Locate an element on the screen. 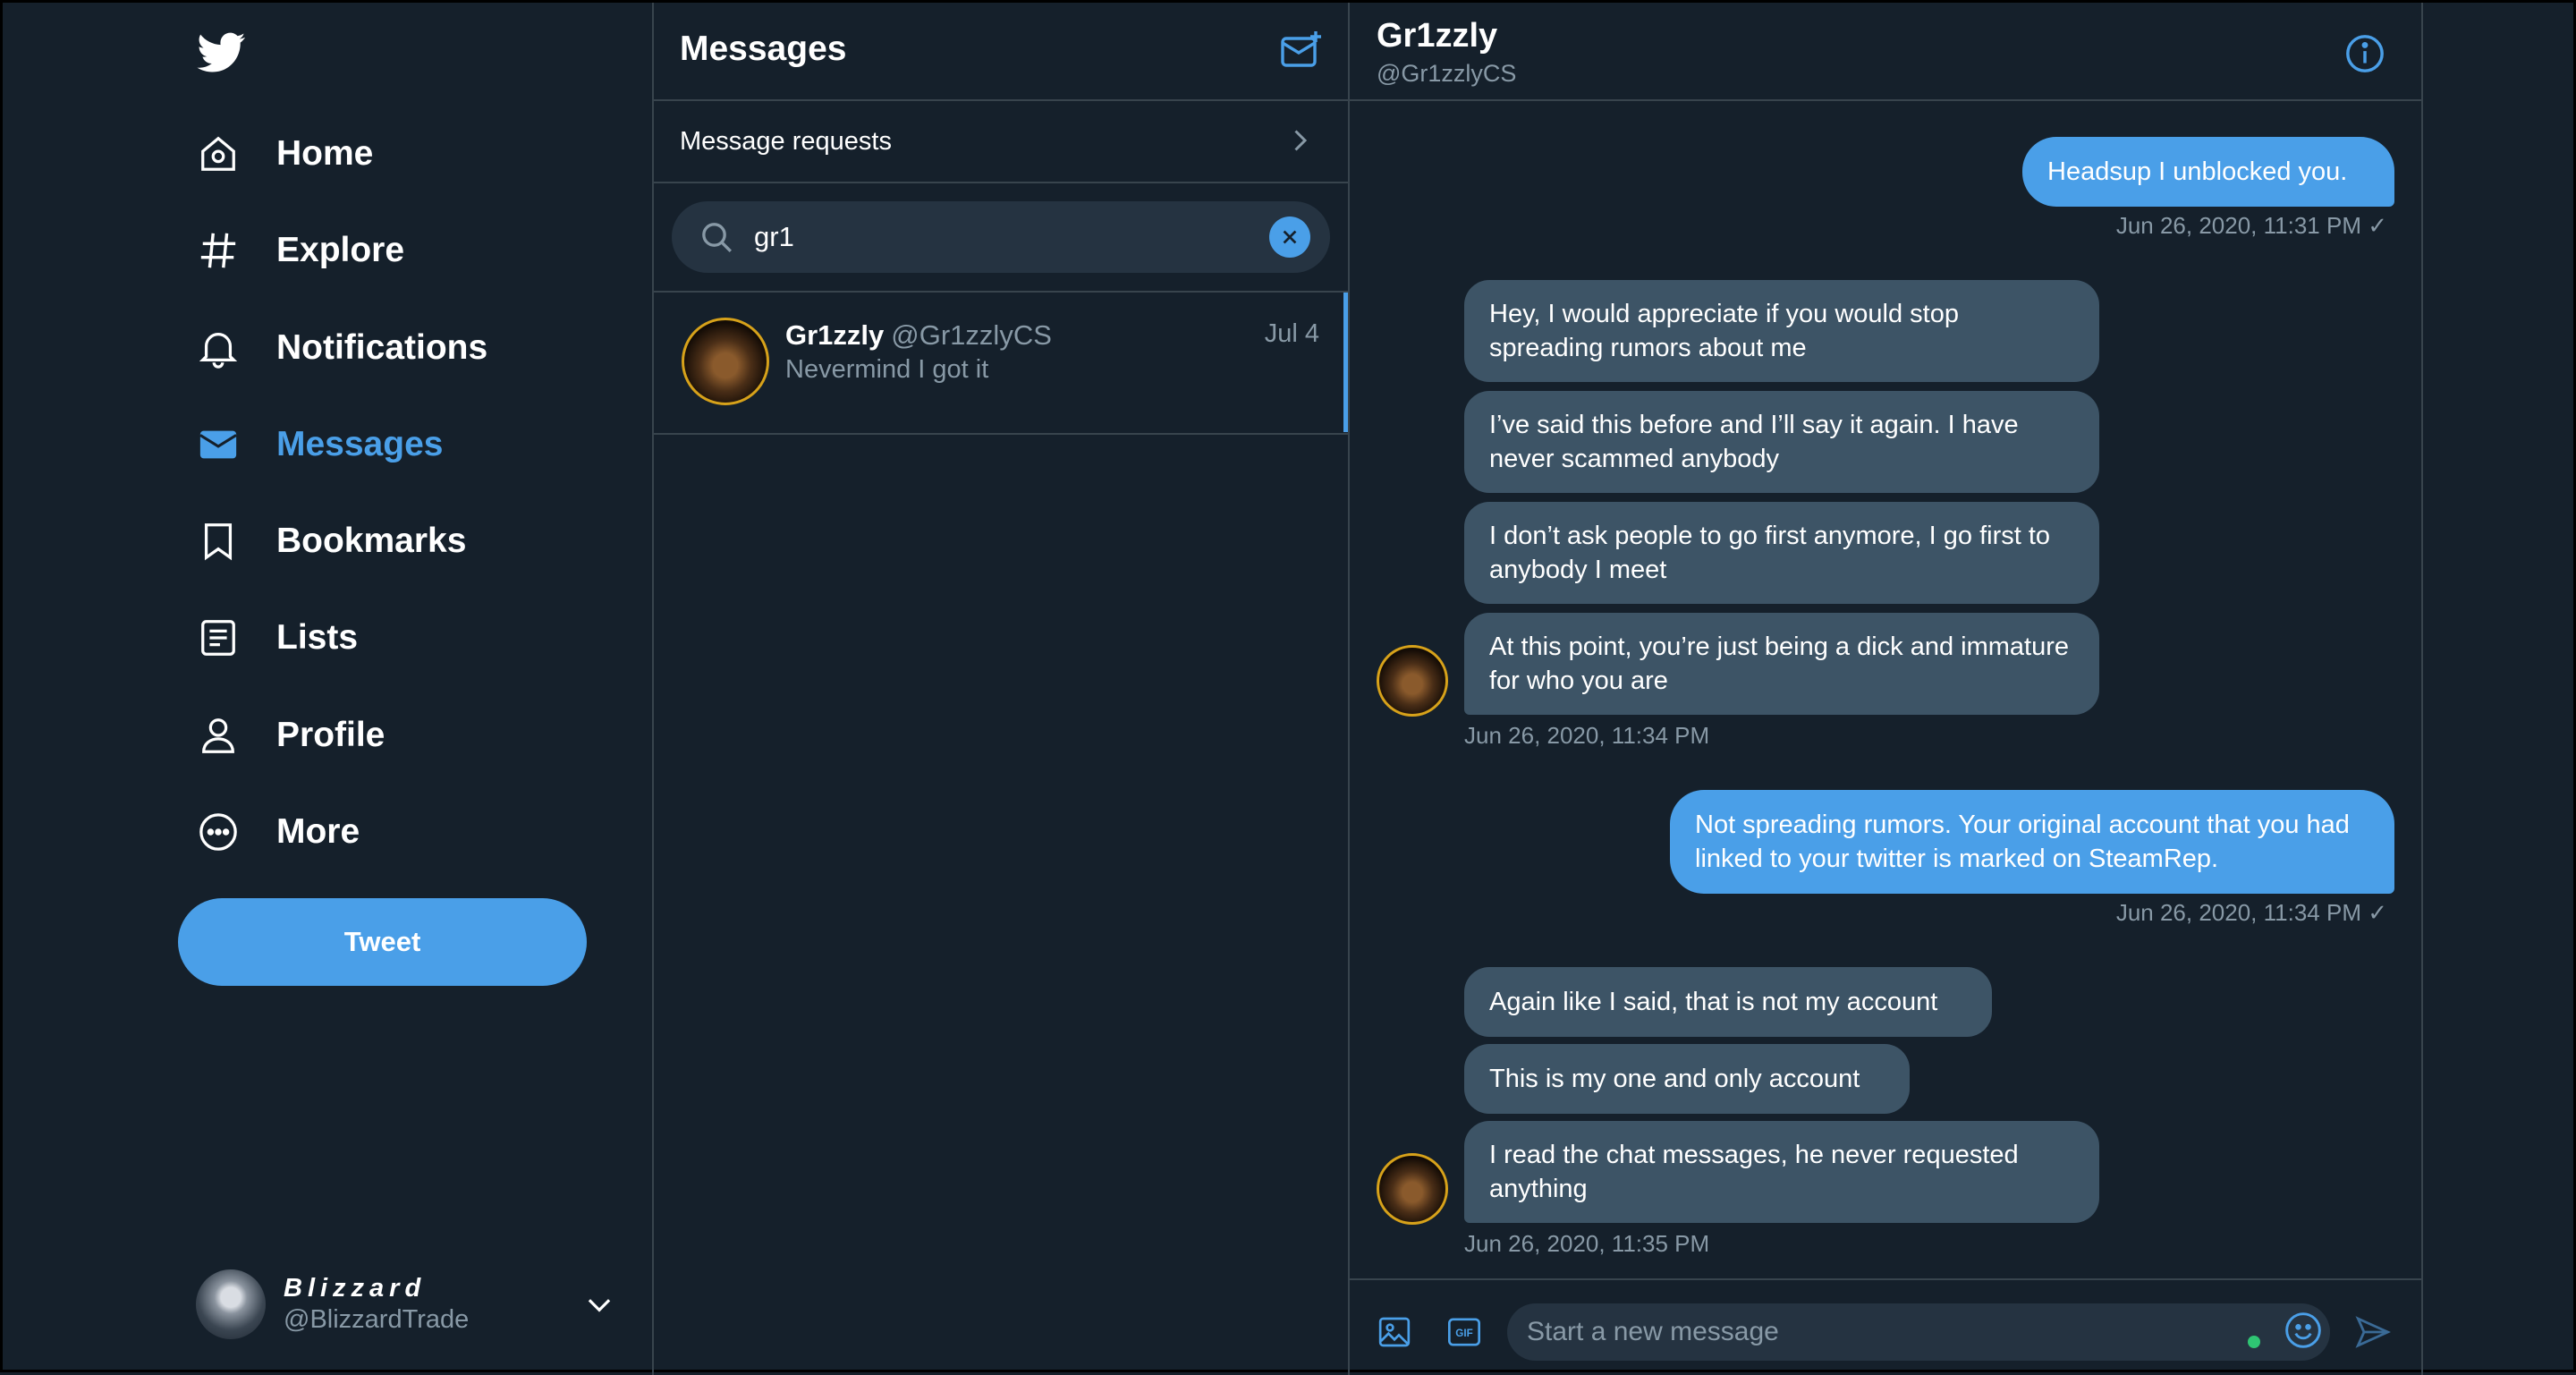 The image size is (2576, 1375). chat-header-name: Gr1zzly is located at coordinates (1437, 36).